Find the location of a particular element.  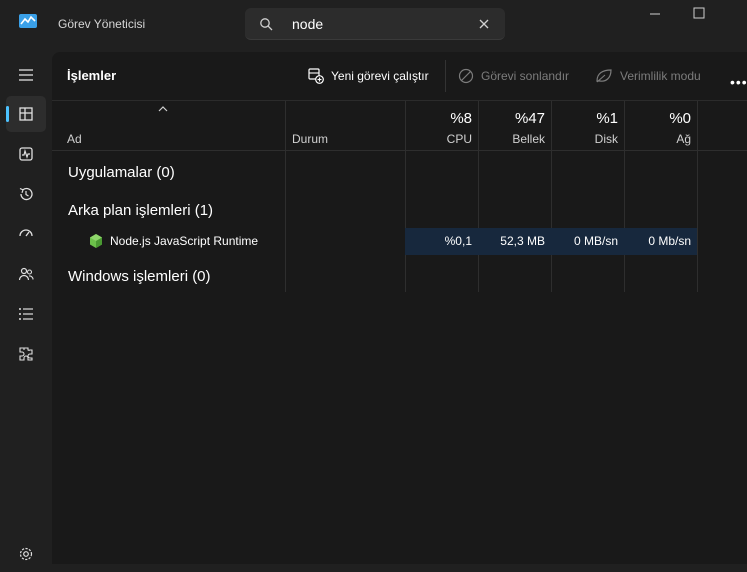

column-header-disk: Disk is located at coordinates (584, 139).